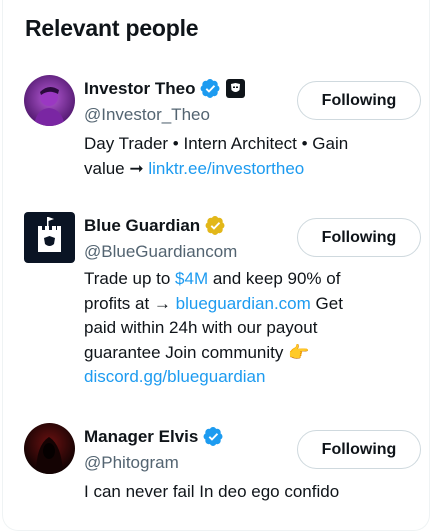 This screenshot has height=531, width=432. I want to click on section-title: Relevant people, so click(112, 28).